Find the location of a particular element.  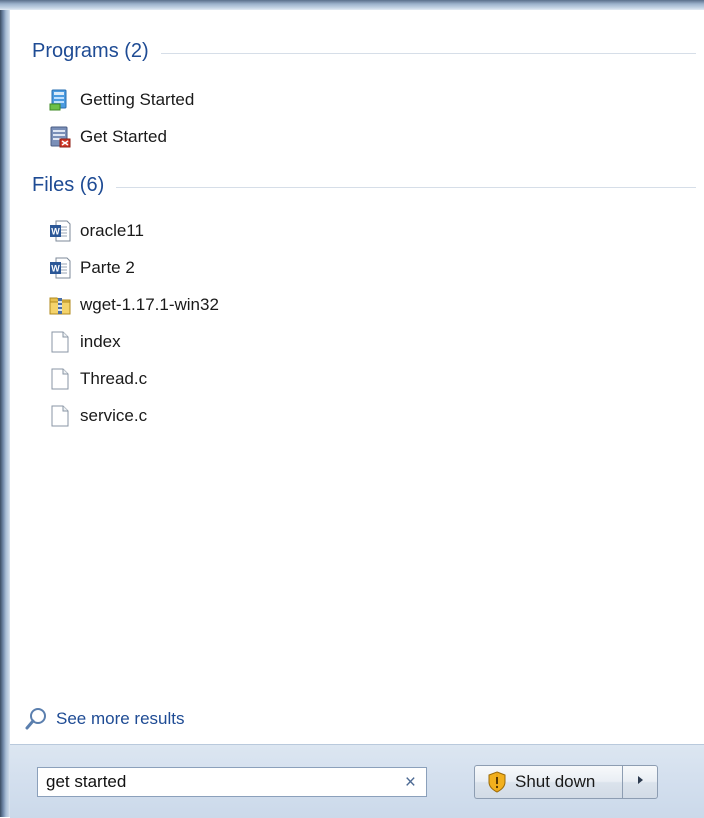

file-item-service-c: service.c is located at coordinates (178, 416).